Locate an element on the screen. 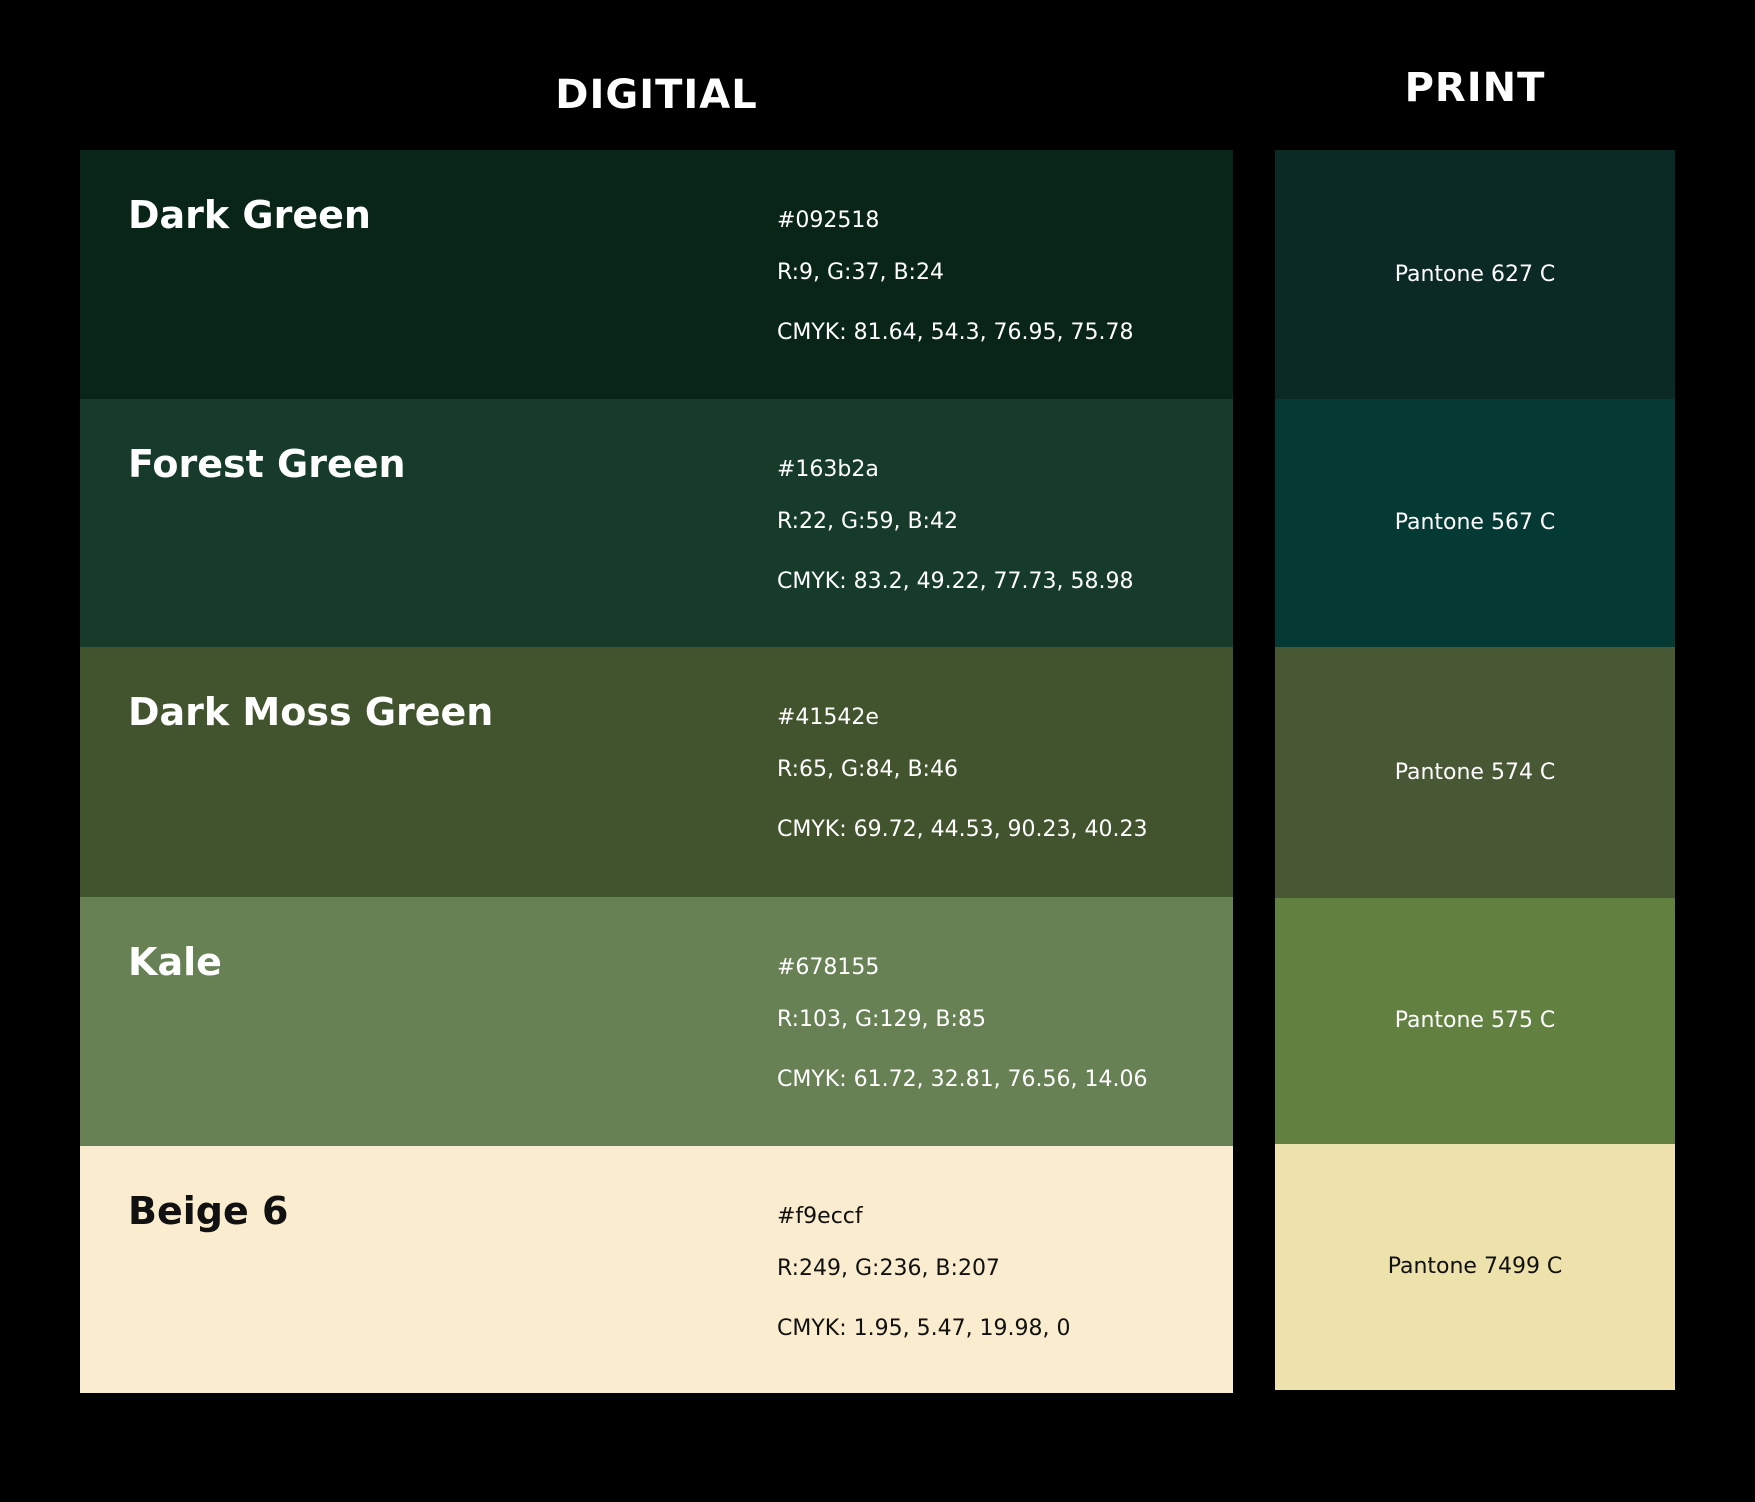  rgb-value: R:65, G:84, B:46 is located at coordinates (867, 769).